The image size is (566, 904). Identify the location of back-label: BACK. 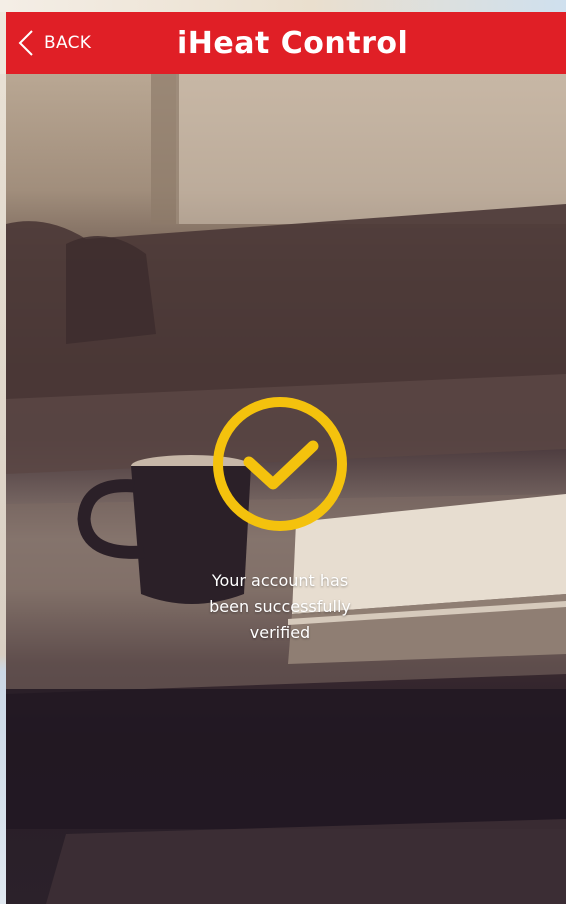
(68, 43).